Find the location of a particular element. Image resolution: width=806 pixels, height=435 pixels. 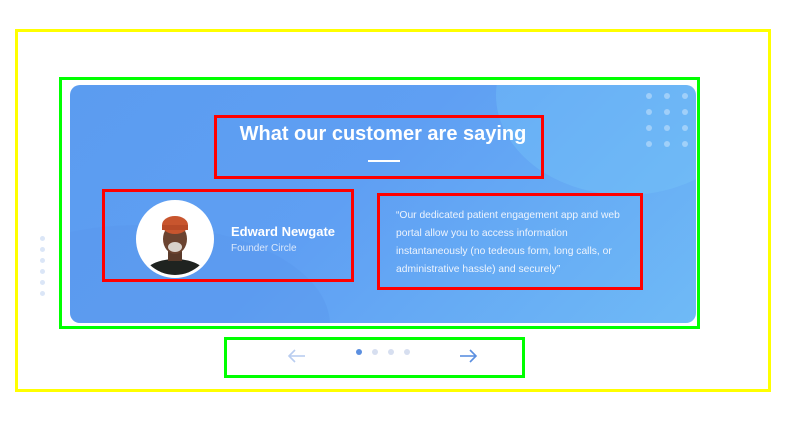

author-name: Edward Newgate is located at coordinates (283, 231).